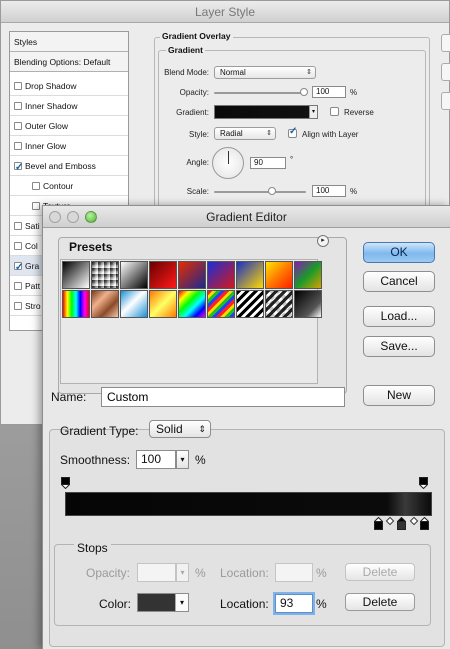  I want to click on color-dropdown-icon: ▾, so click(181, 602).